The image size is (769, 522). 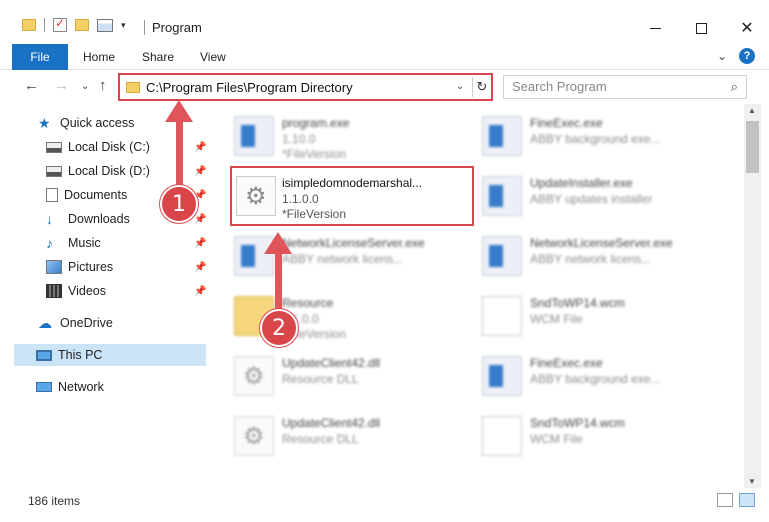 I want to click on new-folder-icon, so click(x=82, y=25).